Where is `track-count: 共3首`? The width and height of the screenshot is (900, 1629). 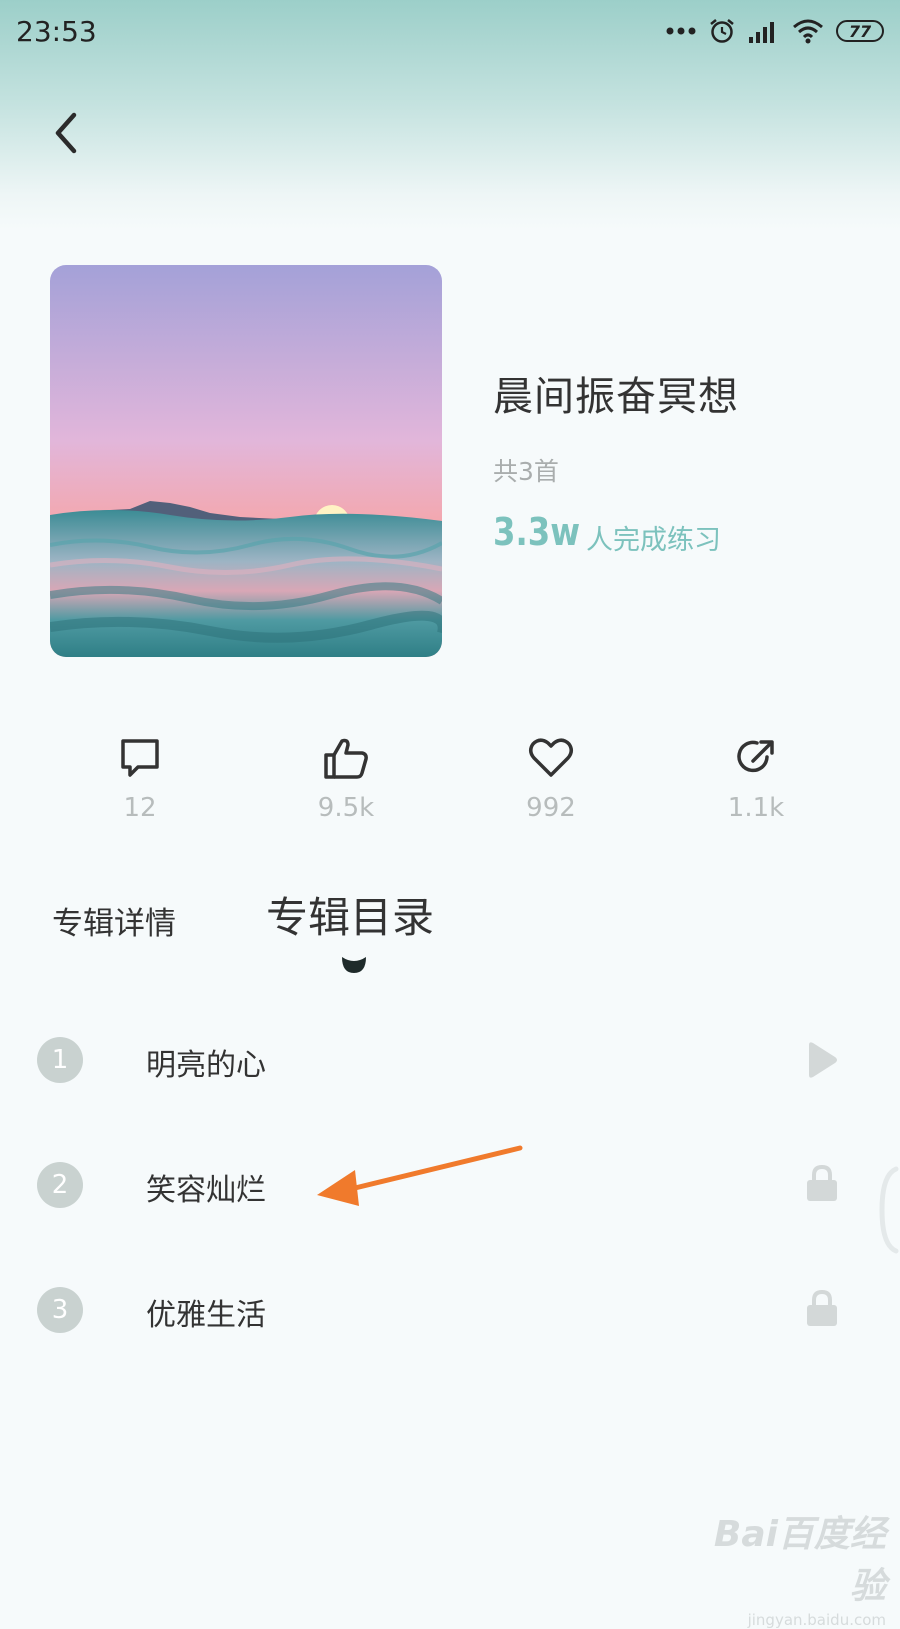 track-count: 共3首 is located at coordinates (526, 471).